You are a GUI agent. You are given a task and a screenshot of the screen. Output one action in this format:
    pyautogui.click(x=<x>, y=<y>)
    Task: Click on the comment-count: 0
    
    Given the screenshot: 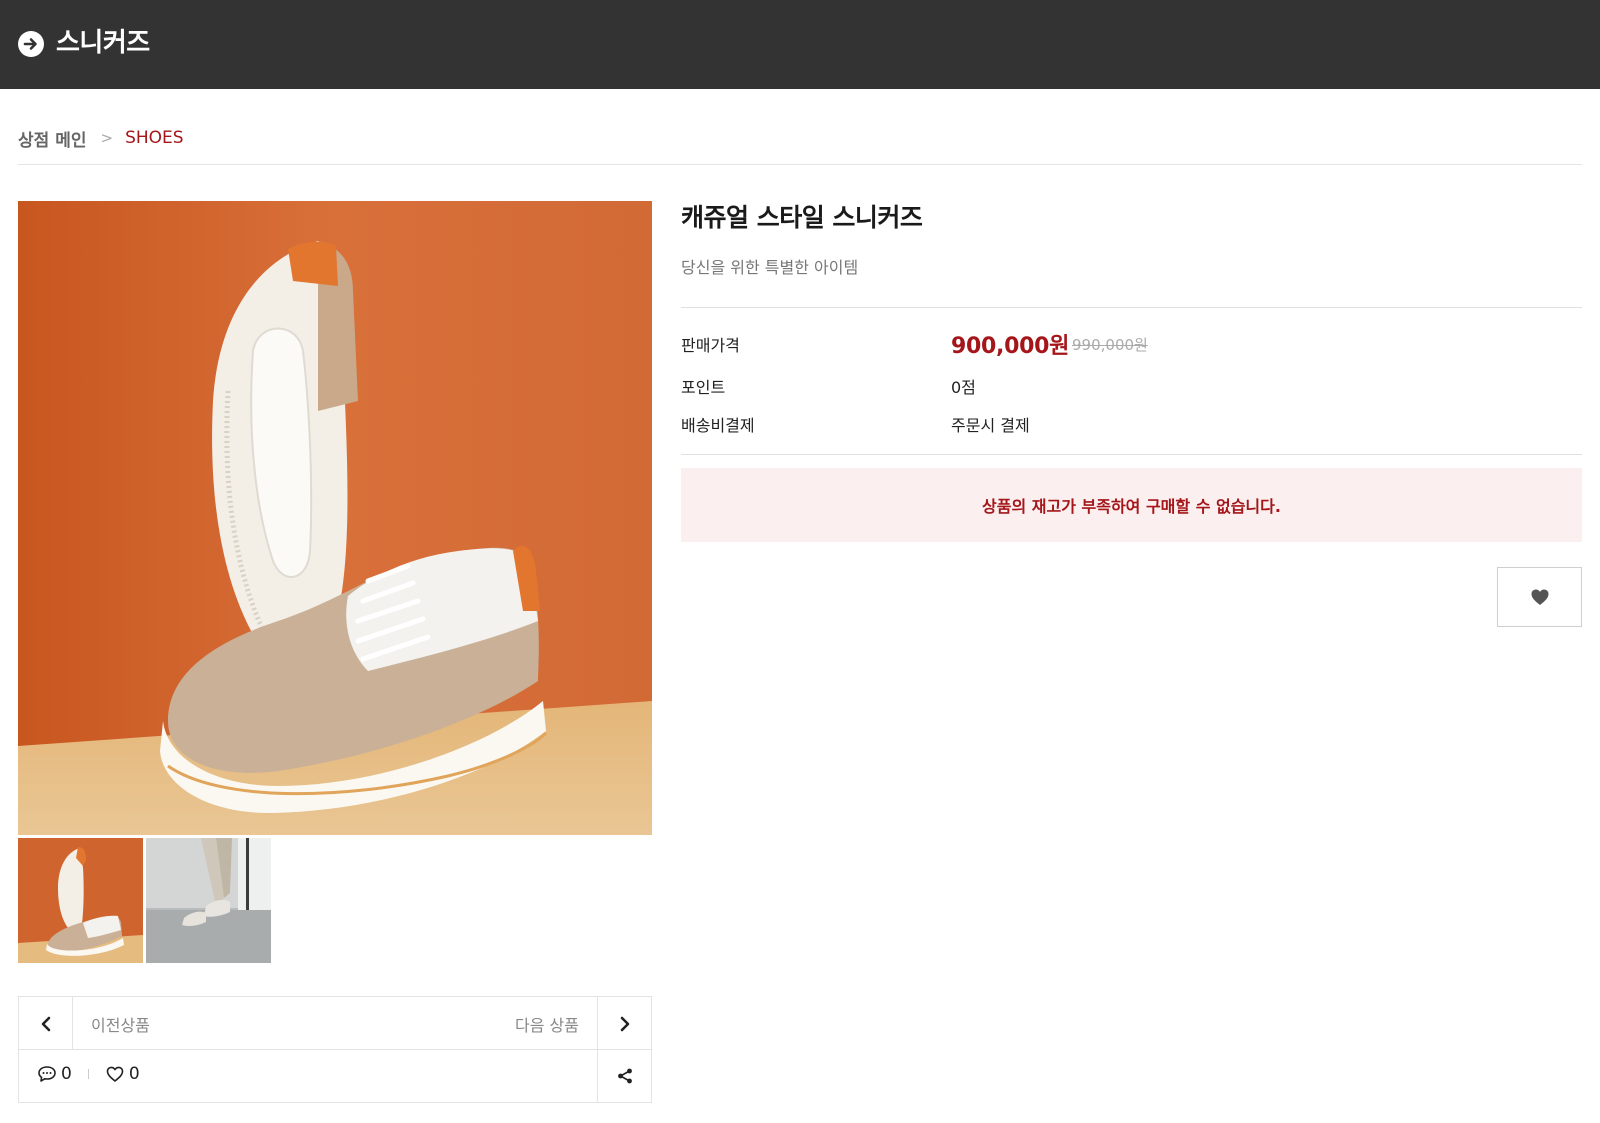 What is the action you would take?
    pyautogui.click(x=54, y=1074)
    